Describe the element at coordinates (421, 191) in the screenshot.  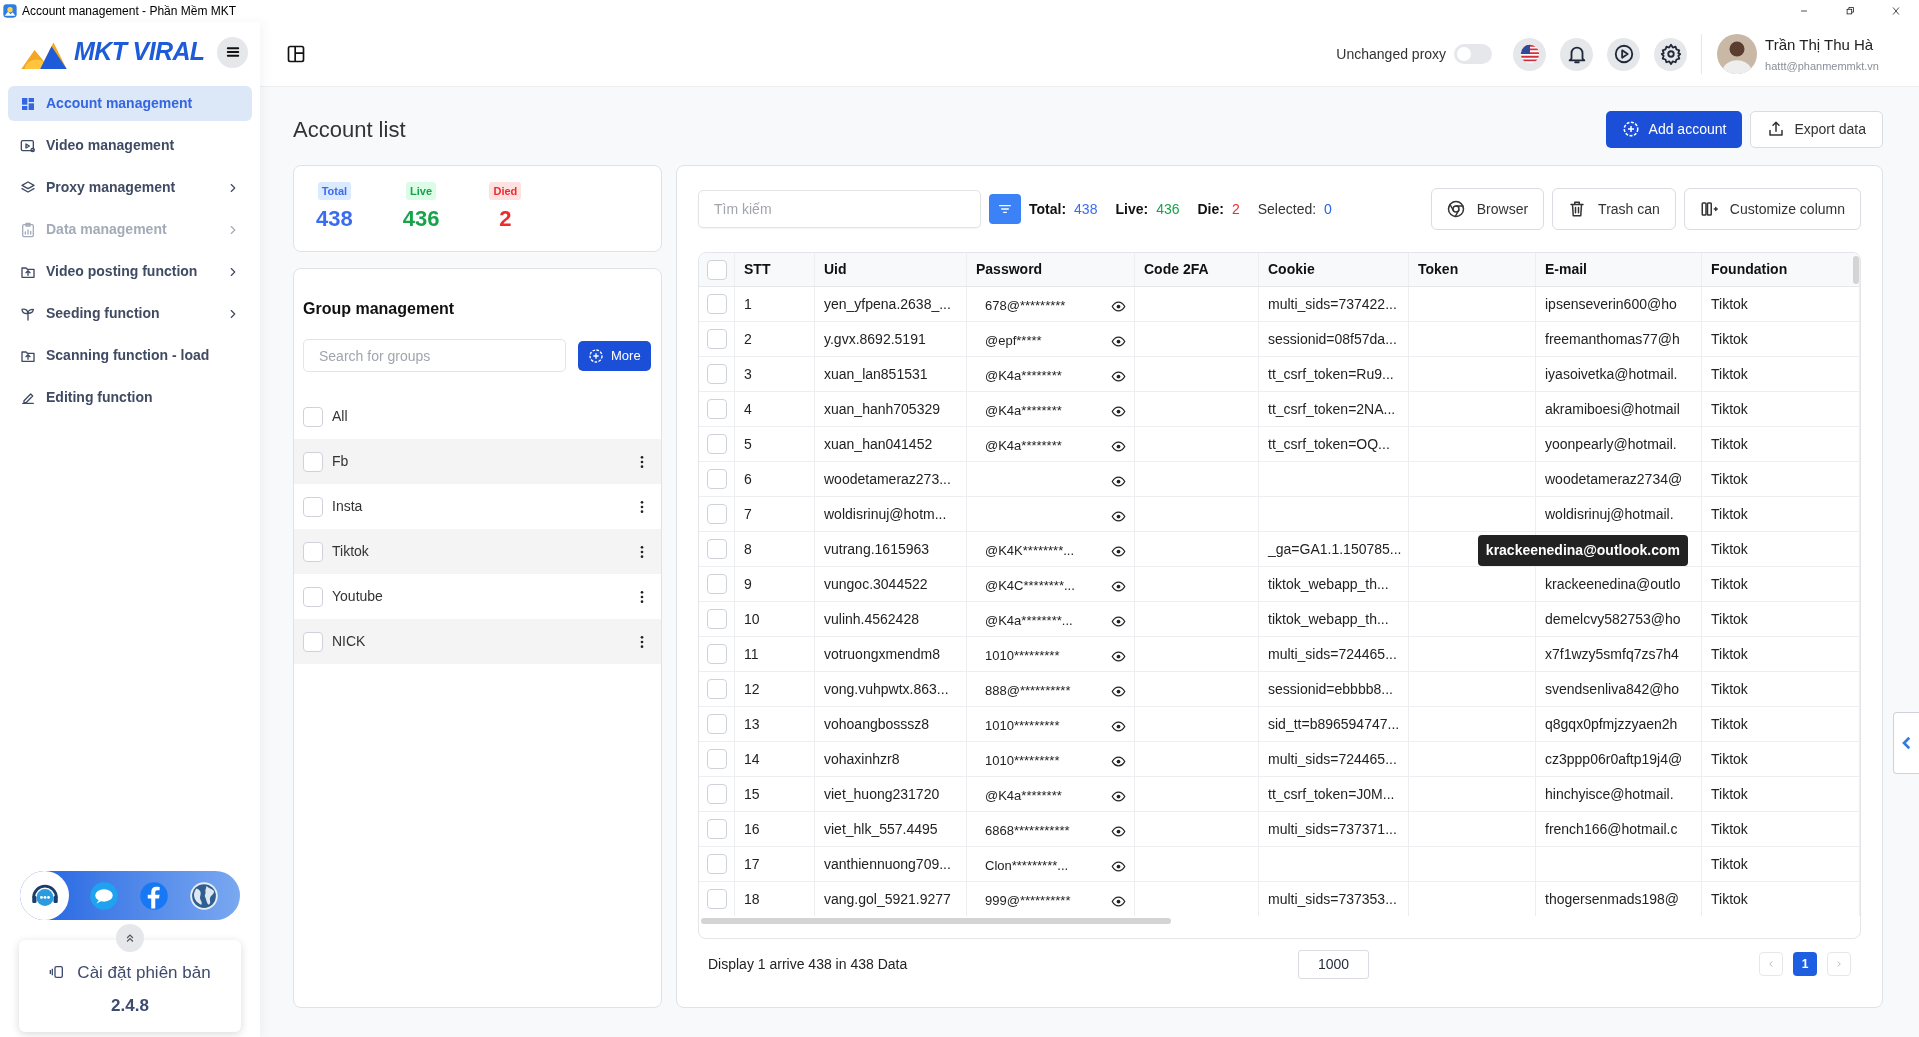
I see `stat-label: Live` at that location.